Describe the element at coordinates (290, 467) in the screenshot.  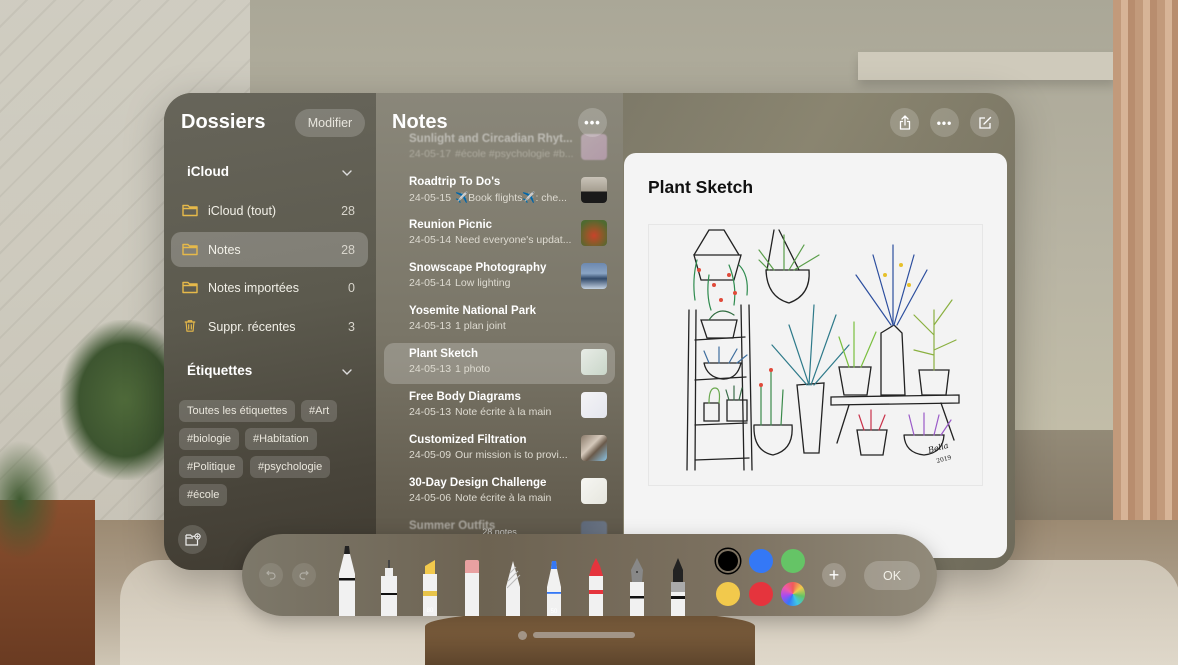
I see `tag-psychologie: #psychologie` at that location.